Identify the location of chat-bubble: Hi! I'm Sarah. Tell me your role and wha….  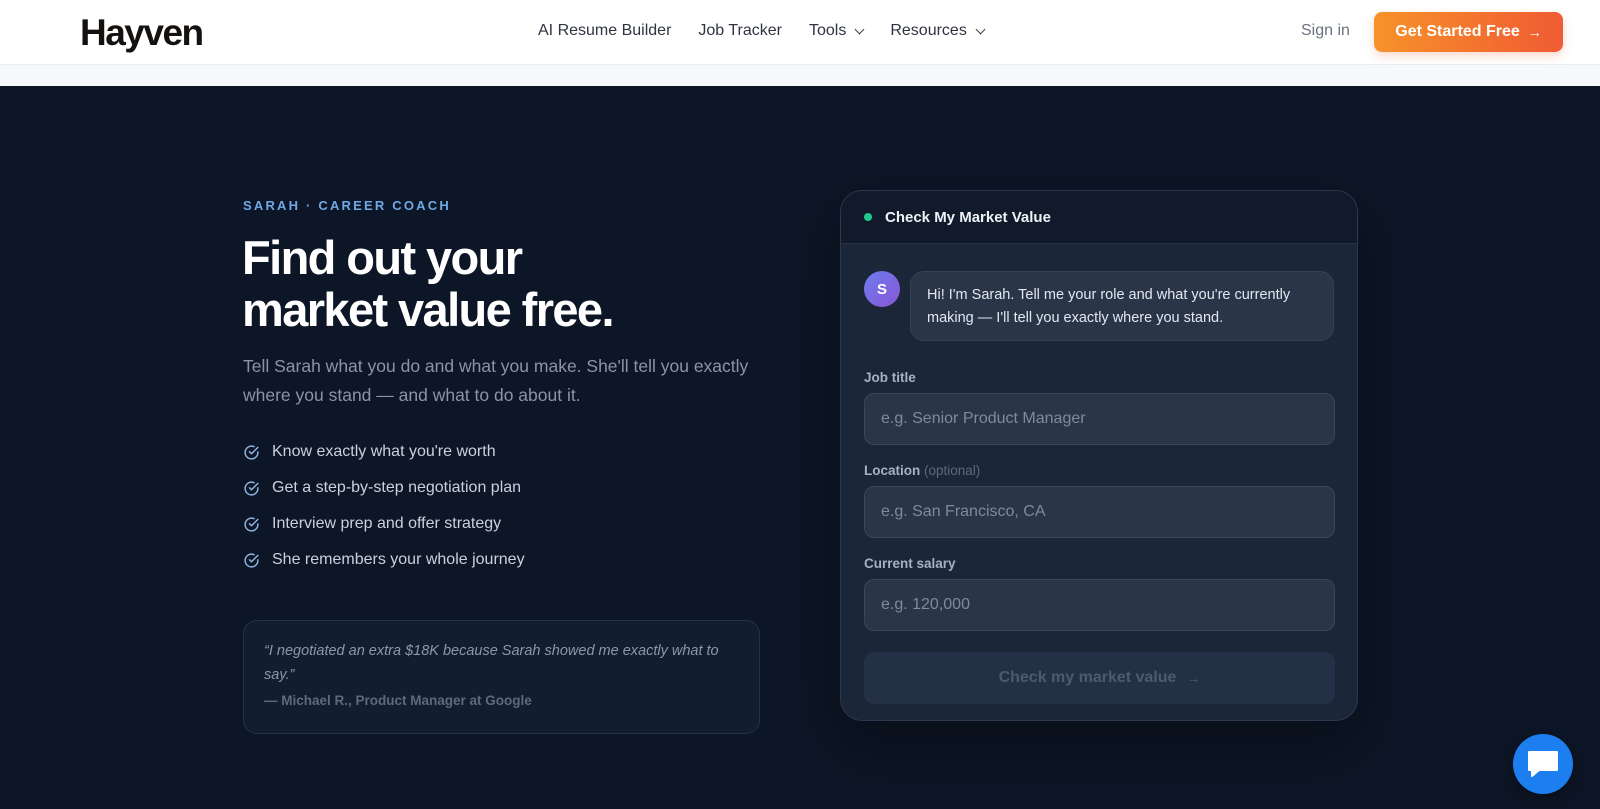
(1122, 306).